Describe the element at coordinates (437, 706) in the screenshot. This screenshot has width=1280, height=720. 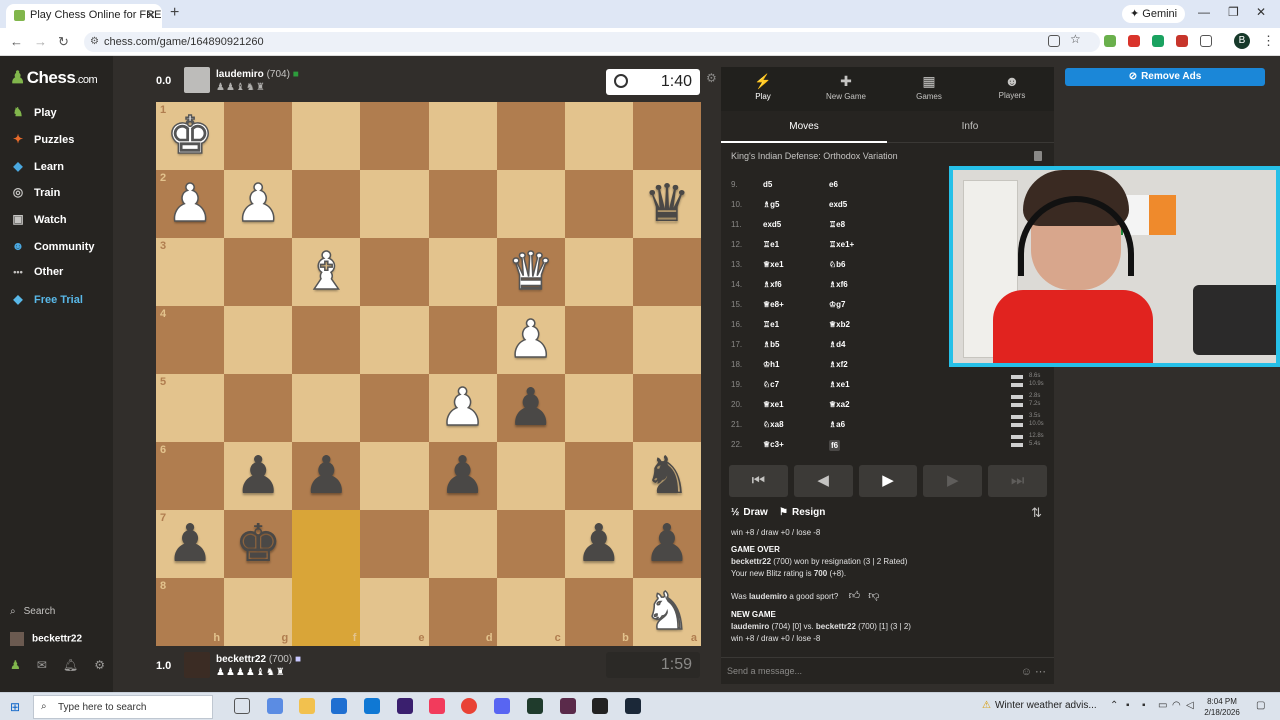
I see `music-icon` at that location.